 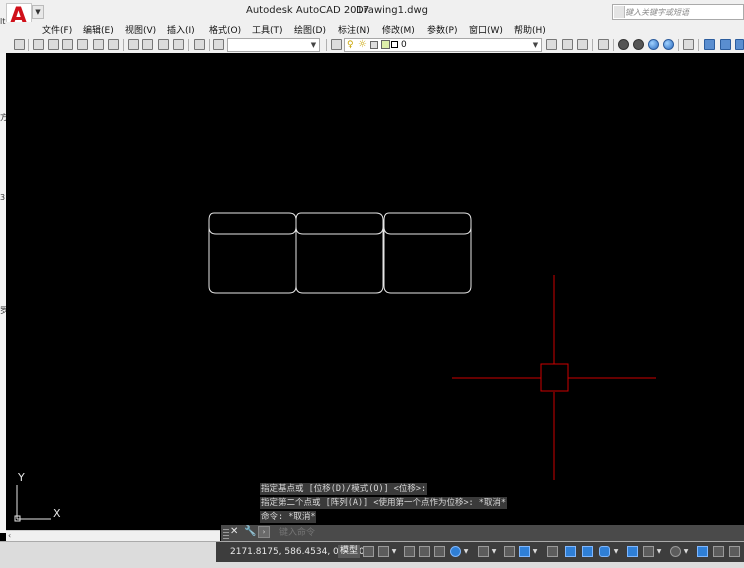 What do you see at coordinates (234, 531) in the screenshot?
I see `close-icon: ✕` at bounding box center [234, 531].